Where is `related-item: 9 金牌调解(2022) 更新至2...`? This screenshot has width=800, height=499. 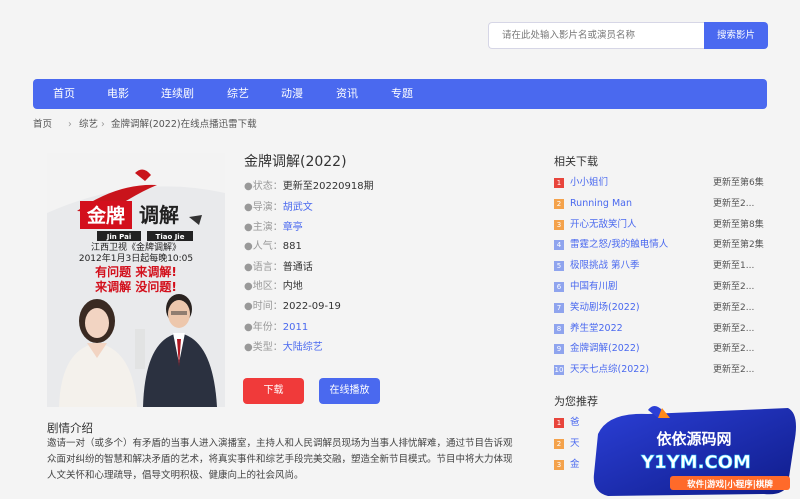
related-item: 9 金牌调解(2022) 更新至2... is located at coordinates (669, 349).